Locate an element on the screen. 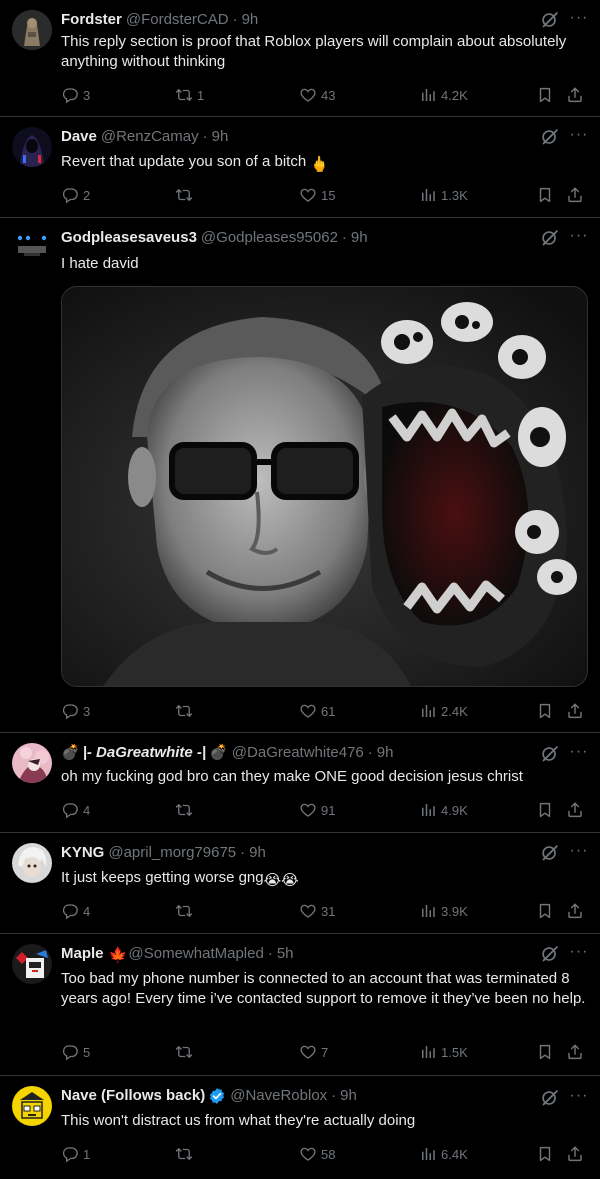 The height and width of the screenshot is (1179, 600). like-button: 15 is located at coordinates (317, 195).